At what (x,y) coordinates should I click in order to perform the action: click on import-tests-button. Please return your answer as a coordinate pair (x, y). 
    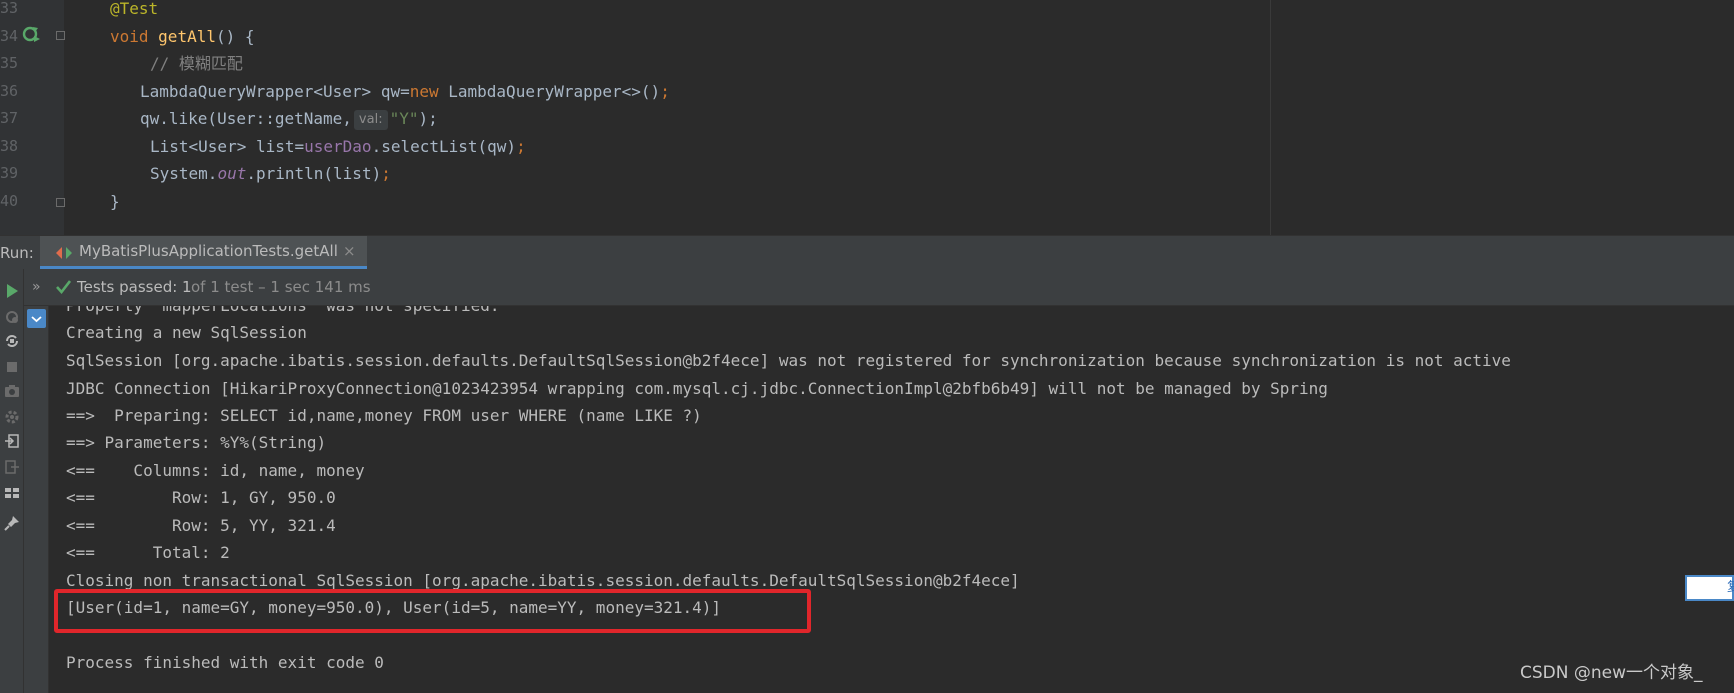
    Looking at the image, I should click on (12, 441).